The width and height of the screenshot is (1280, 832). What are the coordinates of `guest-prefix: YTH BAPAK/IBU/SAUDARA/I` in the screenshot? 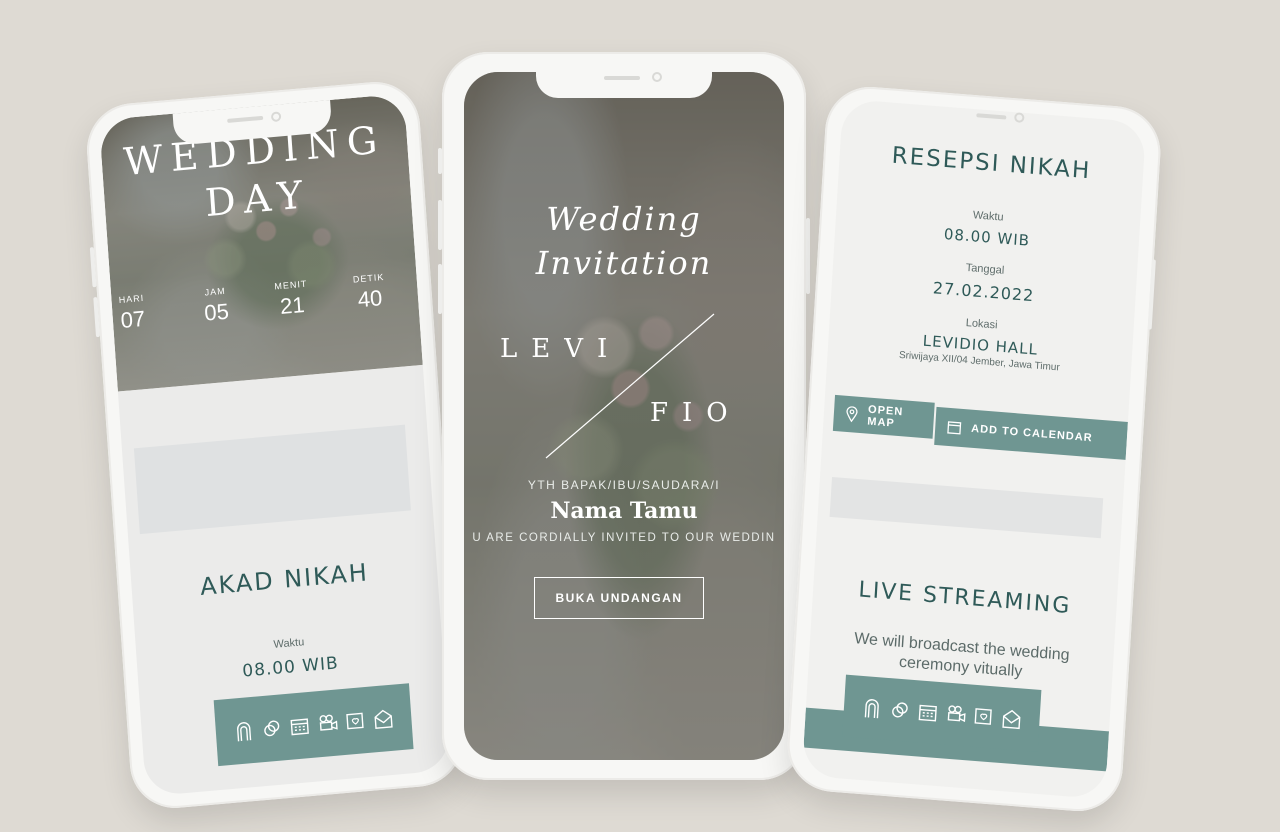 It's located at (624, 485).